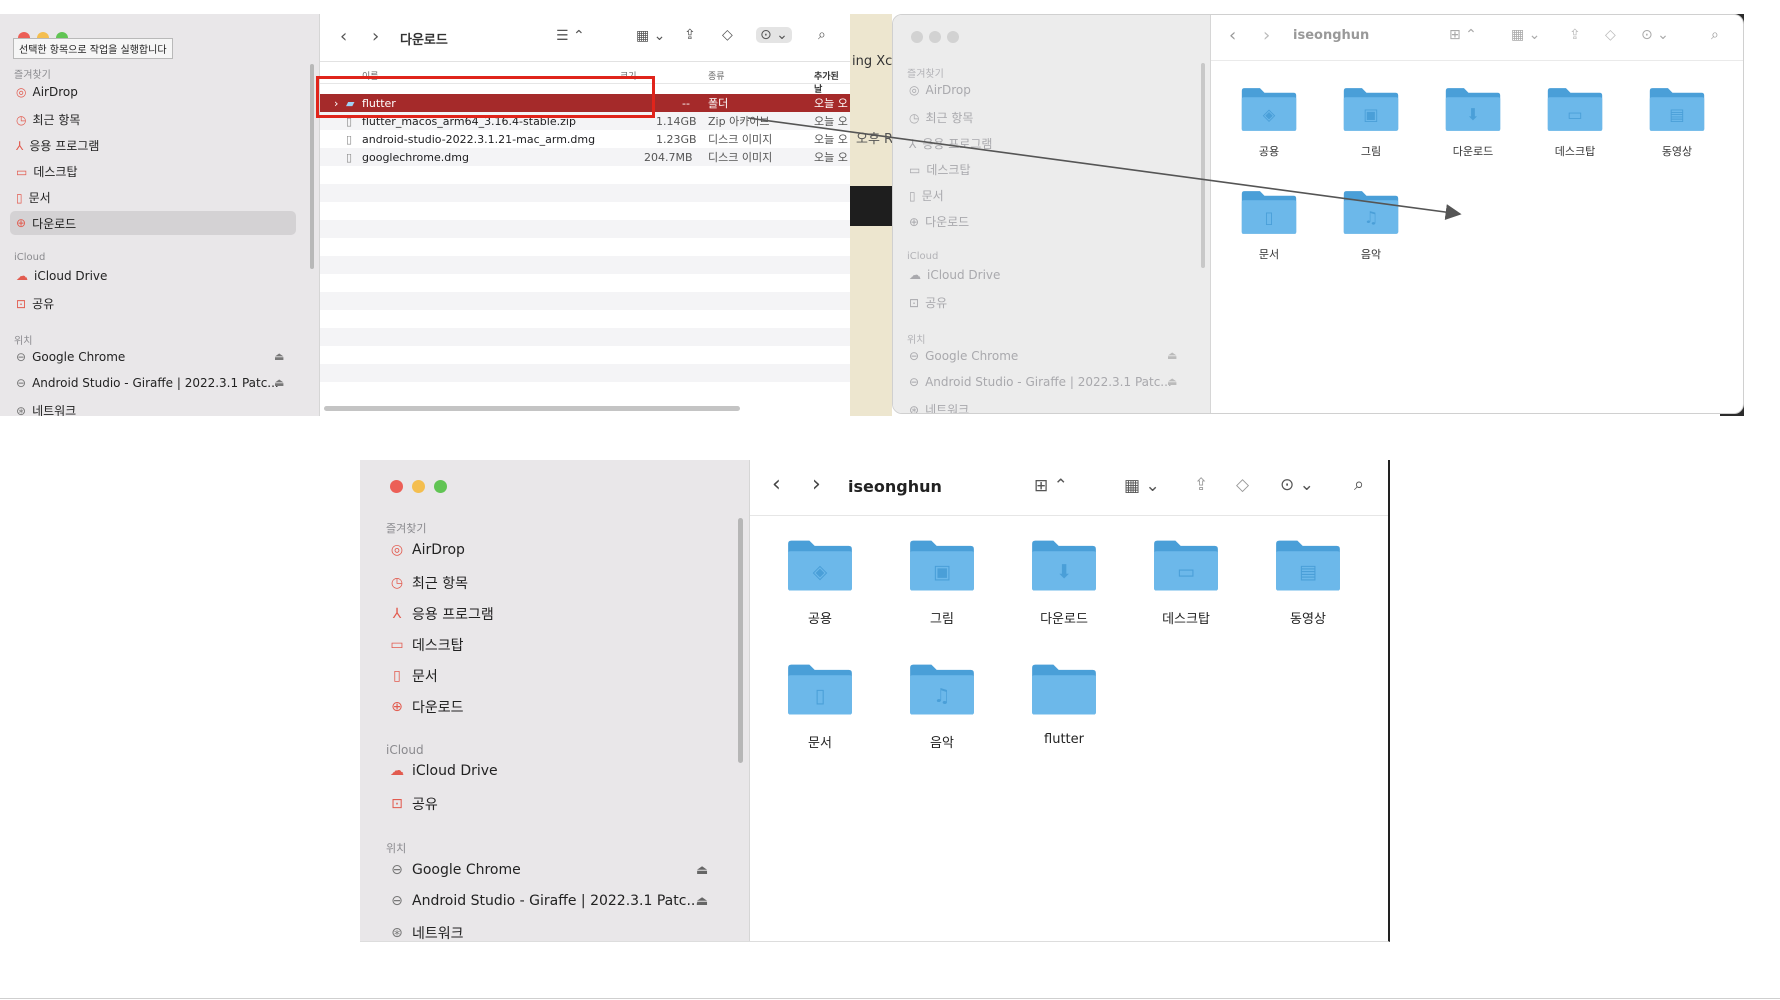 The height and width of the screenshot is (1000, 1780). What do you see at coordinates (872, 61) in the screenshot?
I see `background-text: ing Xc` at bounding box center [872, 61].